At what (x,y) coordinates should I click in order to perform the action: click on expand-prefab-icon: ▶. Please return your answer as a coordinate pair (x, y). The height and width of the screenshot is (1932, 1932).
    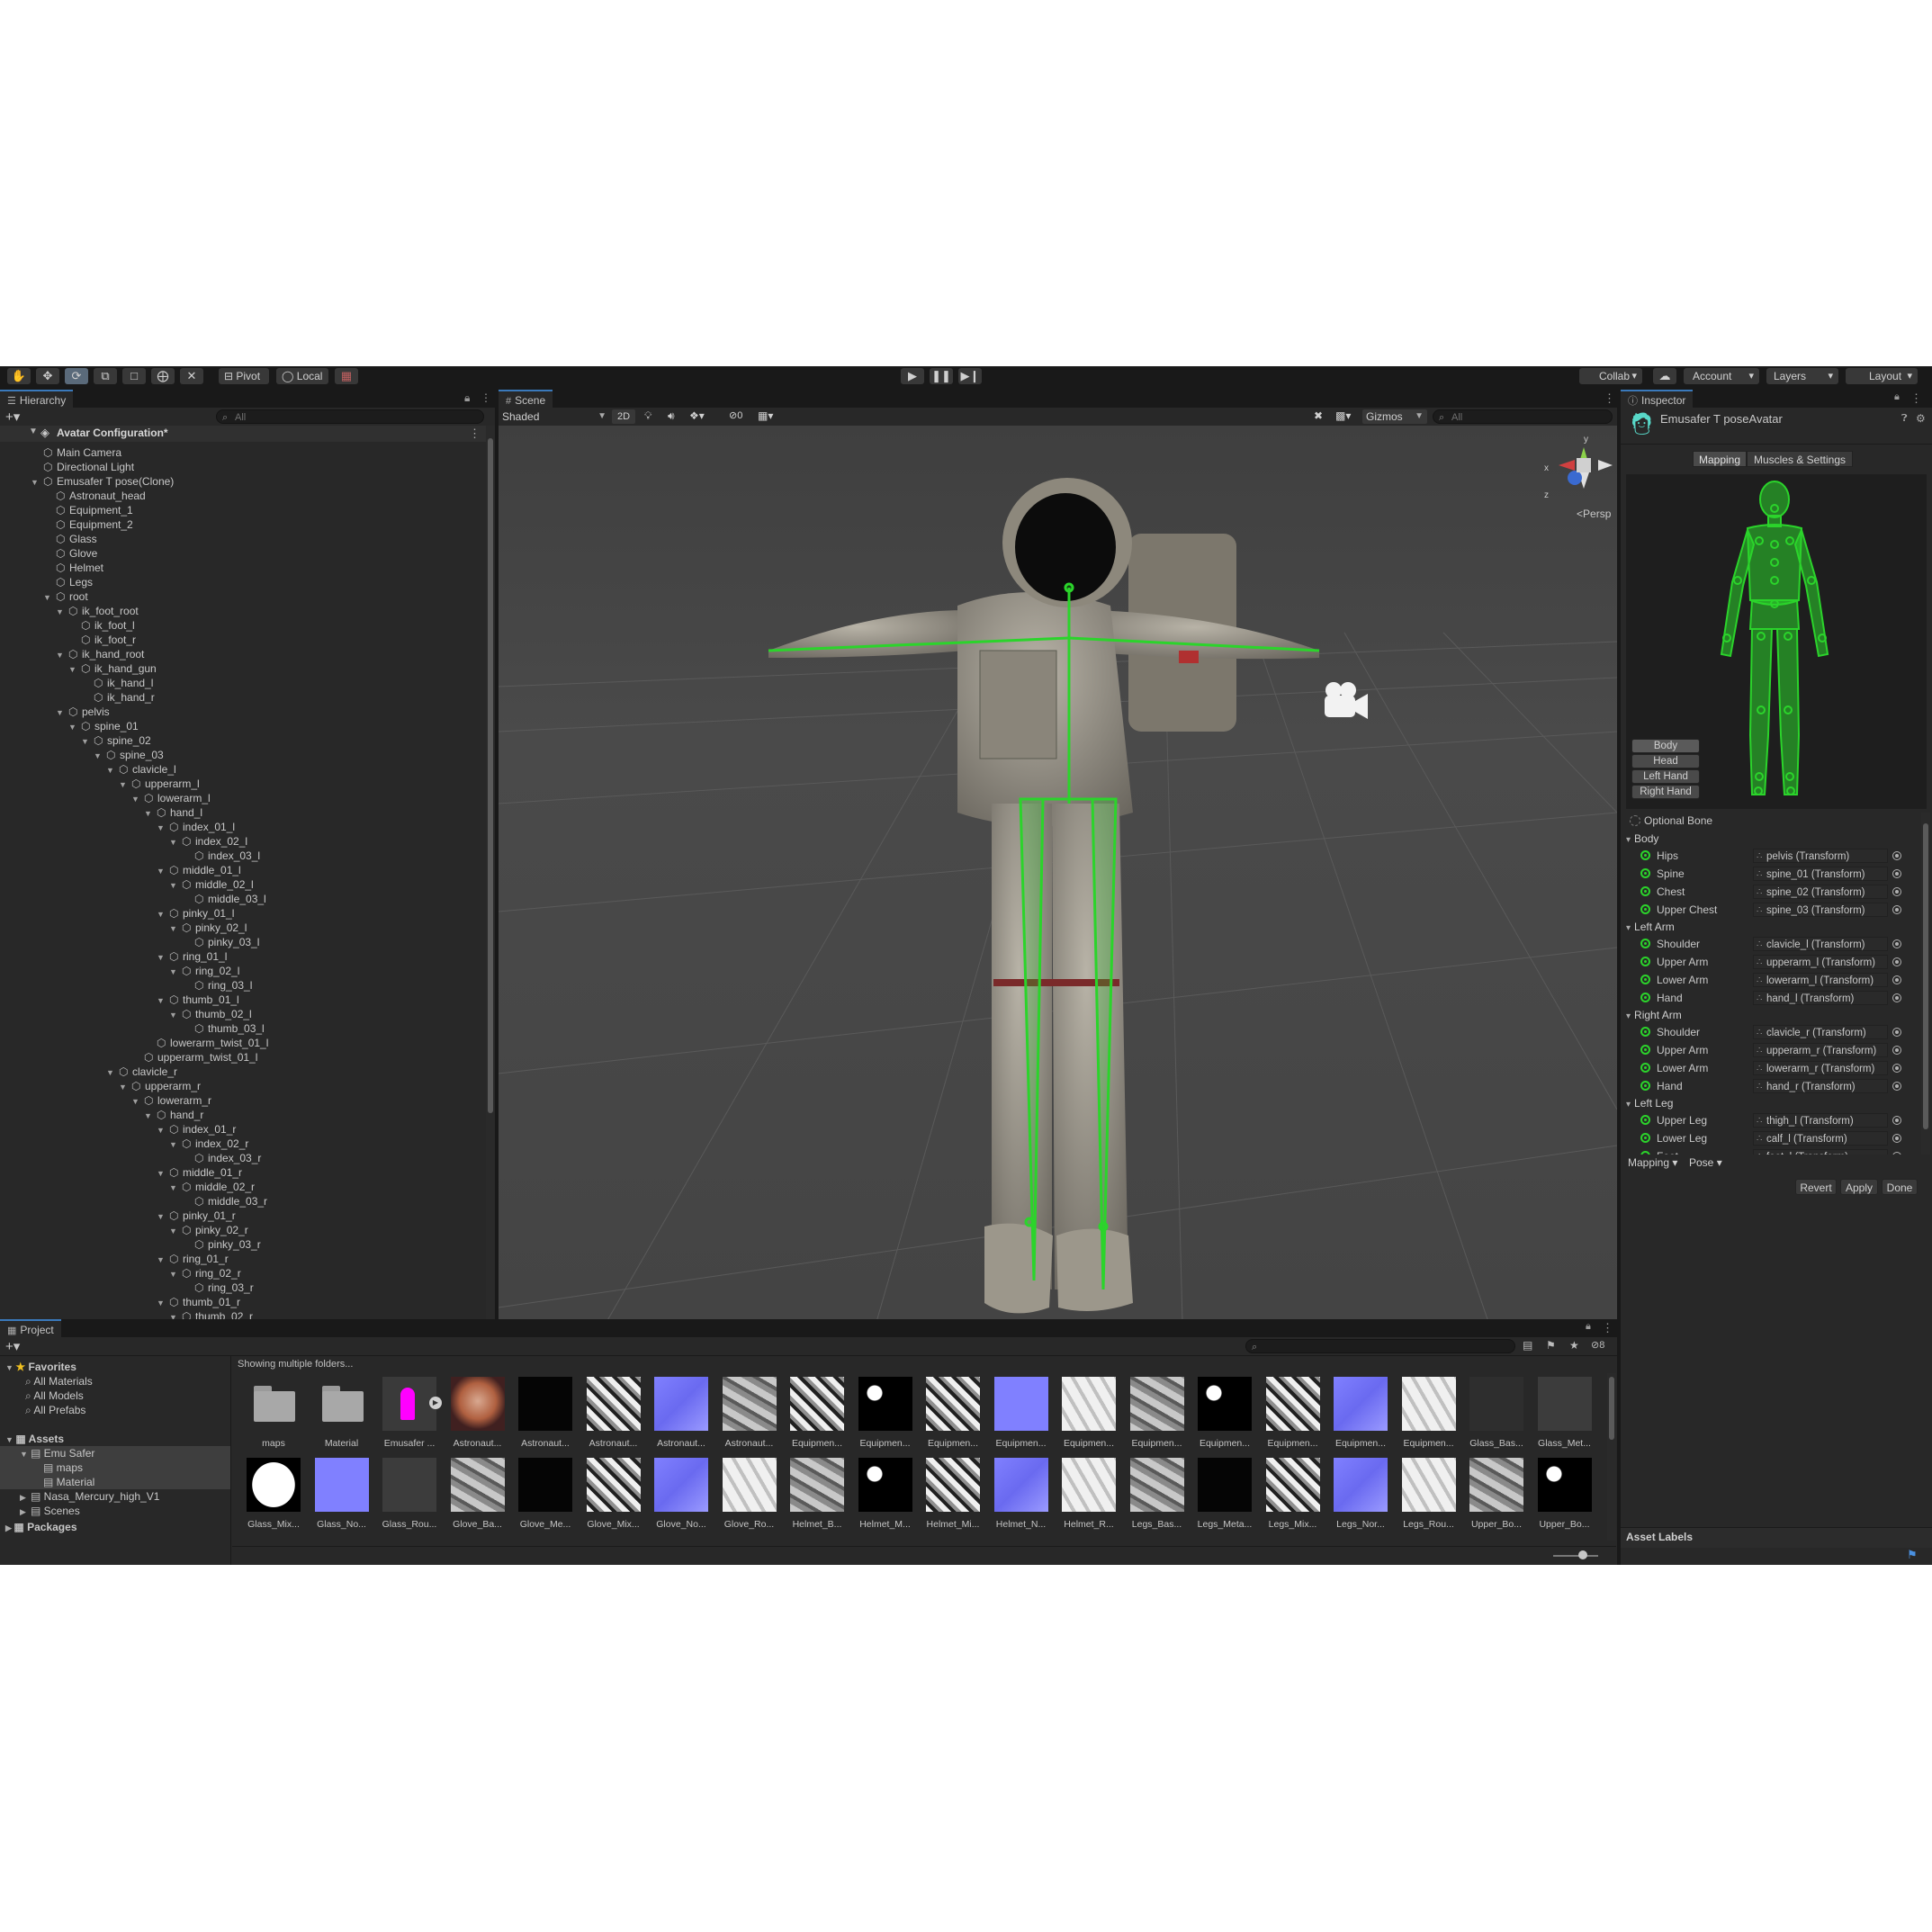
    Looking at the image, I should click on (435, 1403).